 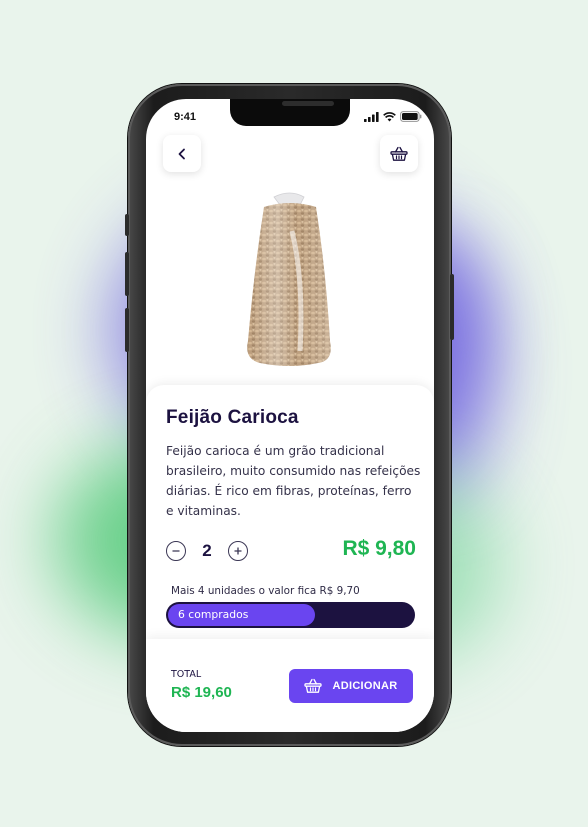 What do you see at coordinates (290, 615) in the screenshot?
I see `purchase-progress-bar: 6 comprados` at bounding box center [290, 615].